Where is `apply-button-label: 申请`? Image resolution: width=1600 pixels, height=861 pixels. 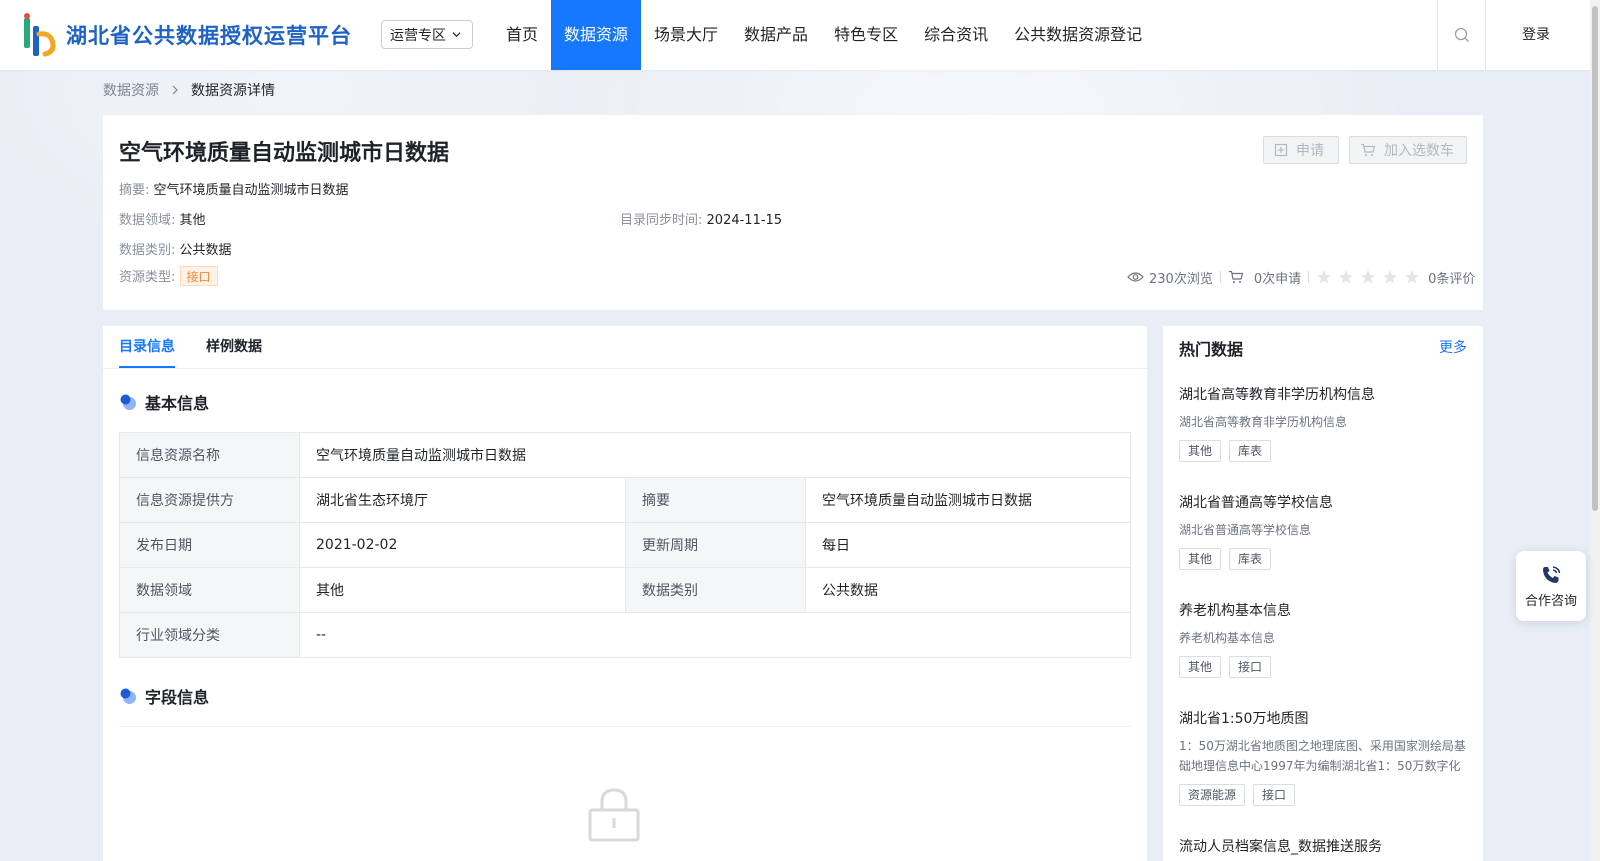 apply-button-label: 申请 is located at coordinates (1310, 151).